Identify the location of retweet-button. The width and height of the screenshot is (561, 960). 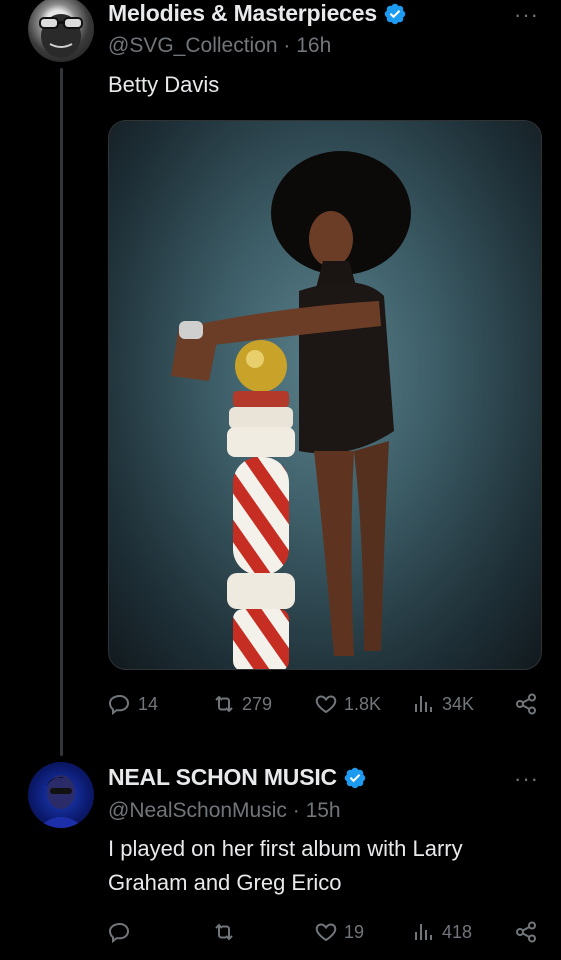
(227, 932).